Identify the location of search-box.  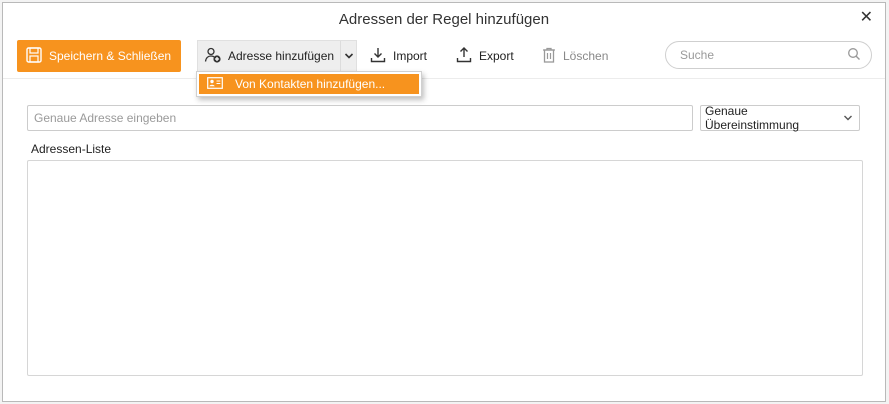
(768, 55).